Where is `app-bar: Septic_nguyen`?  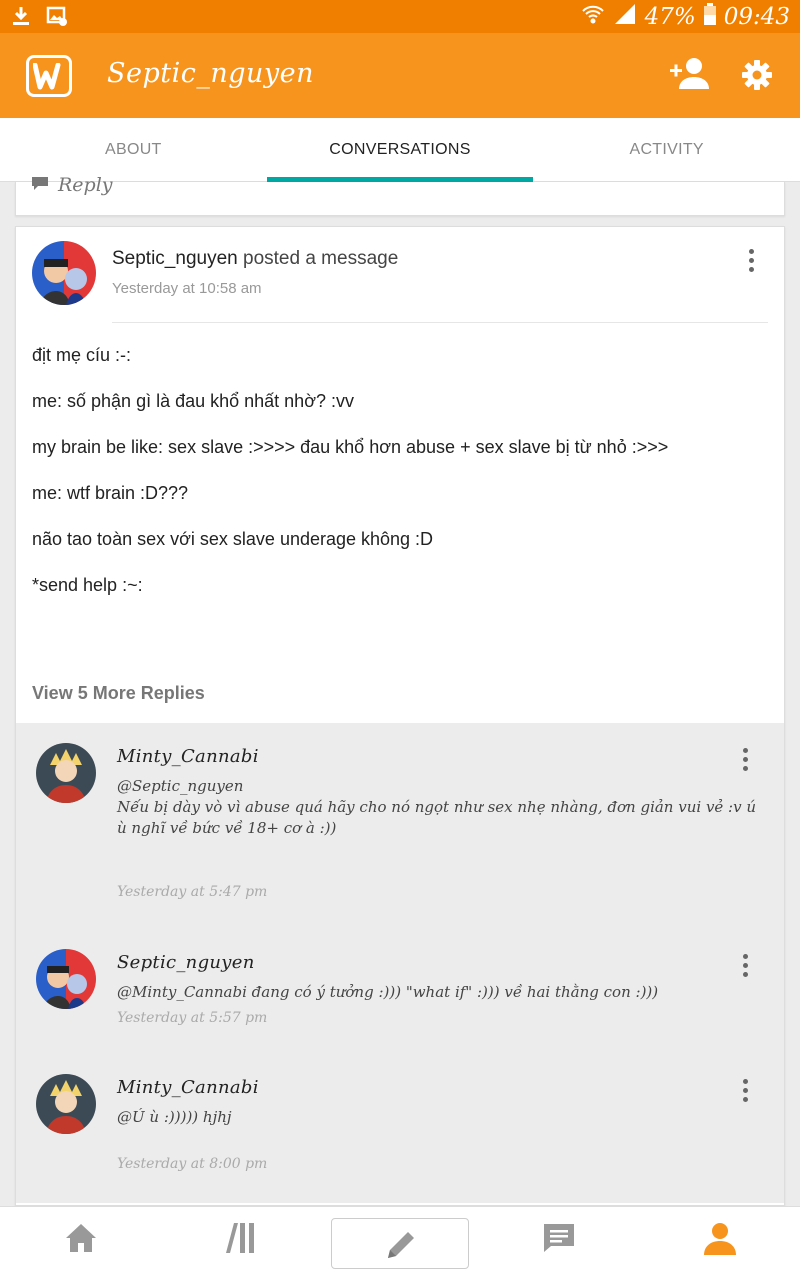 app-bar: Septic_nguyen is located at coordinates (400, 75).